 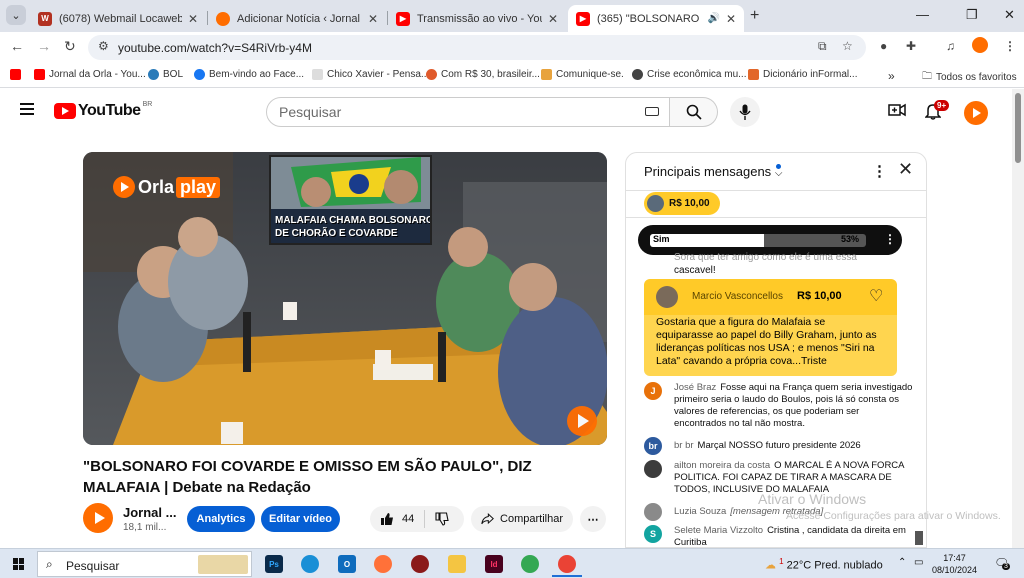 What do you see at coordinates (879, 171) in the screenshot?
I see `chat-options-icon: ⋮` at bounding box center [879, 171].